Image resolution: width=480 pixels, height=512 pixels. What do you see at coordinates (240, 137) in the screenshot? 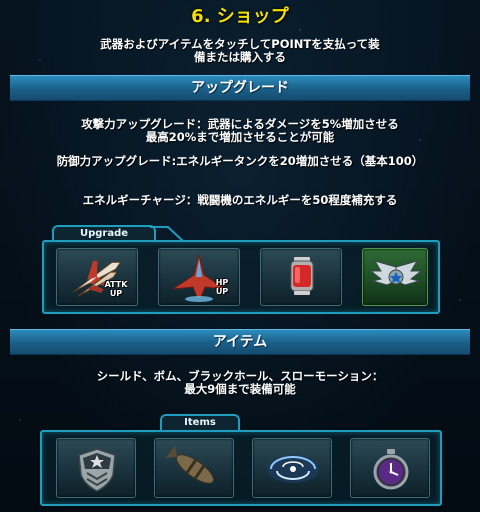
I see `attack-upgrade-desc-line-2: 最高20%まで増加させることが可能` at bounding box center [240, 137].